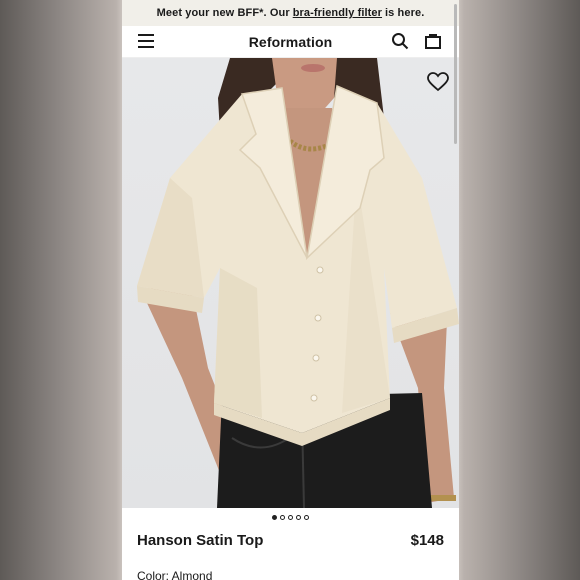  What do you see at coordinates (200, 540) in the screenshot?
I see `product-name: Hanson Satin Top` at bounding box center [200, 540].